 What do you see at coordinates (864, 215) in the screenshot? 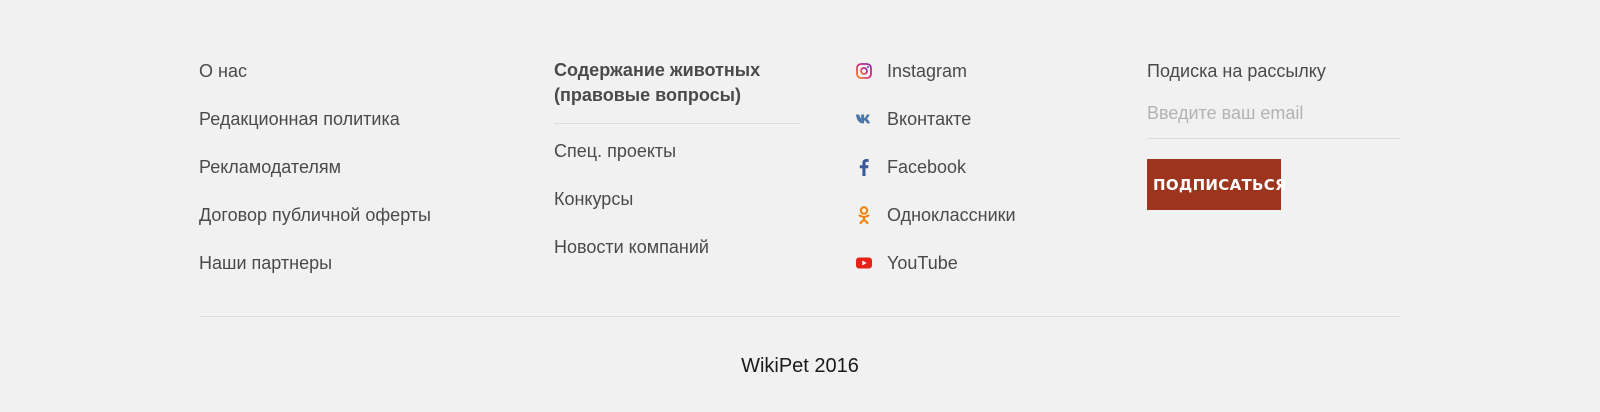
I see `odnoklassniki-icon` at bounding box center [864, 215].